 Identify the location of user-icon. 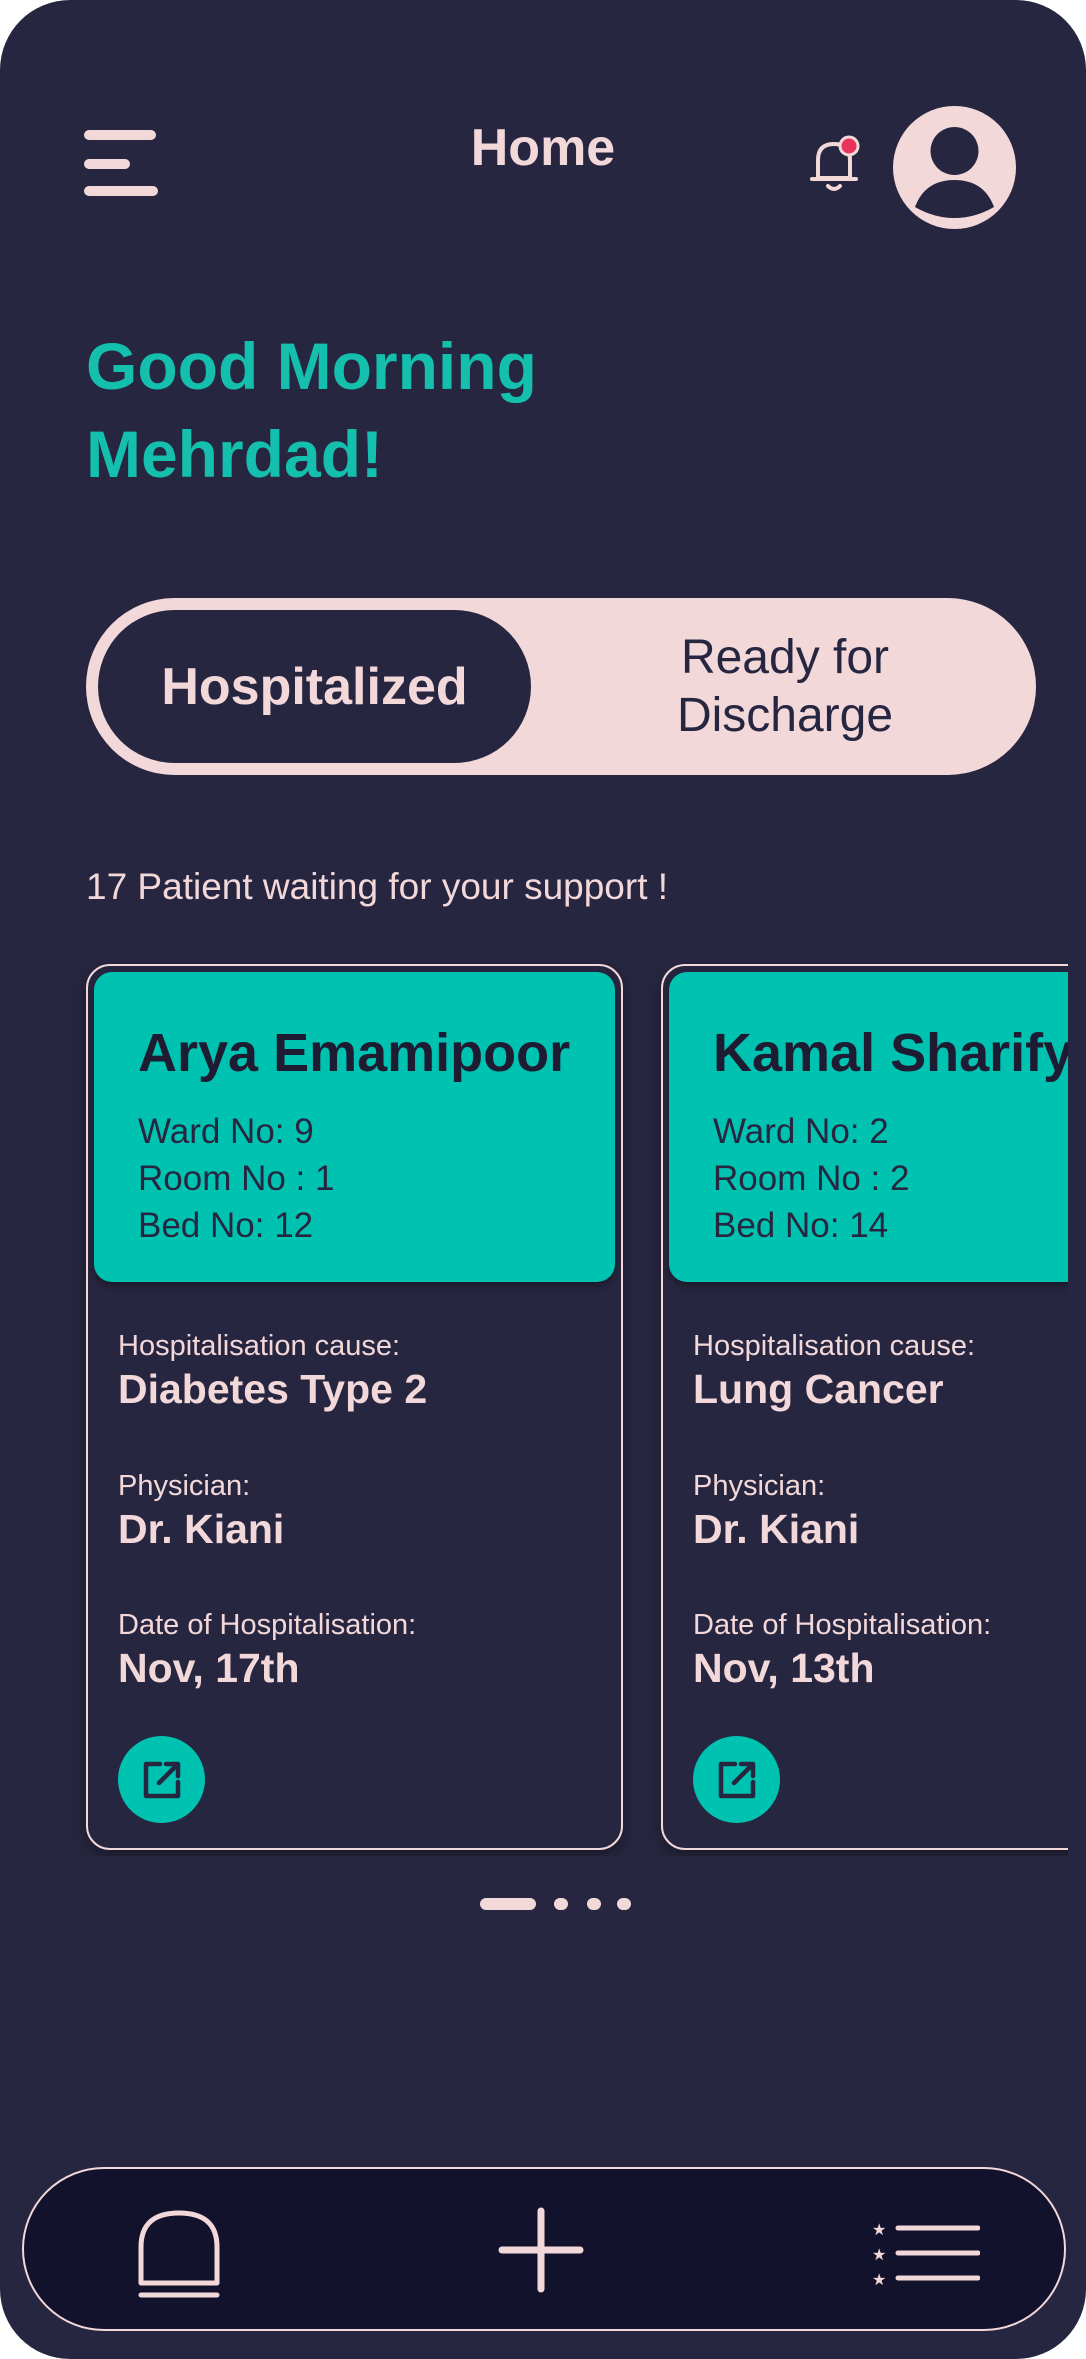
(954, 172).